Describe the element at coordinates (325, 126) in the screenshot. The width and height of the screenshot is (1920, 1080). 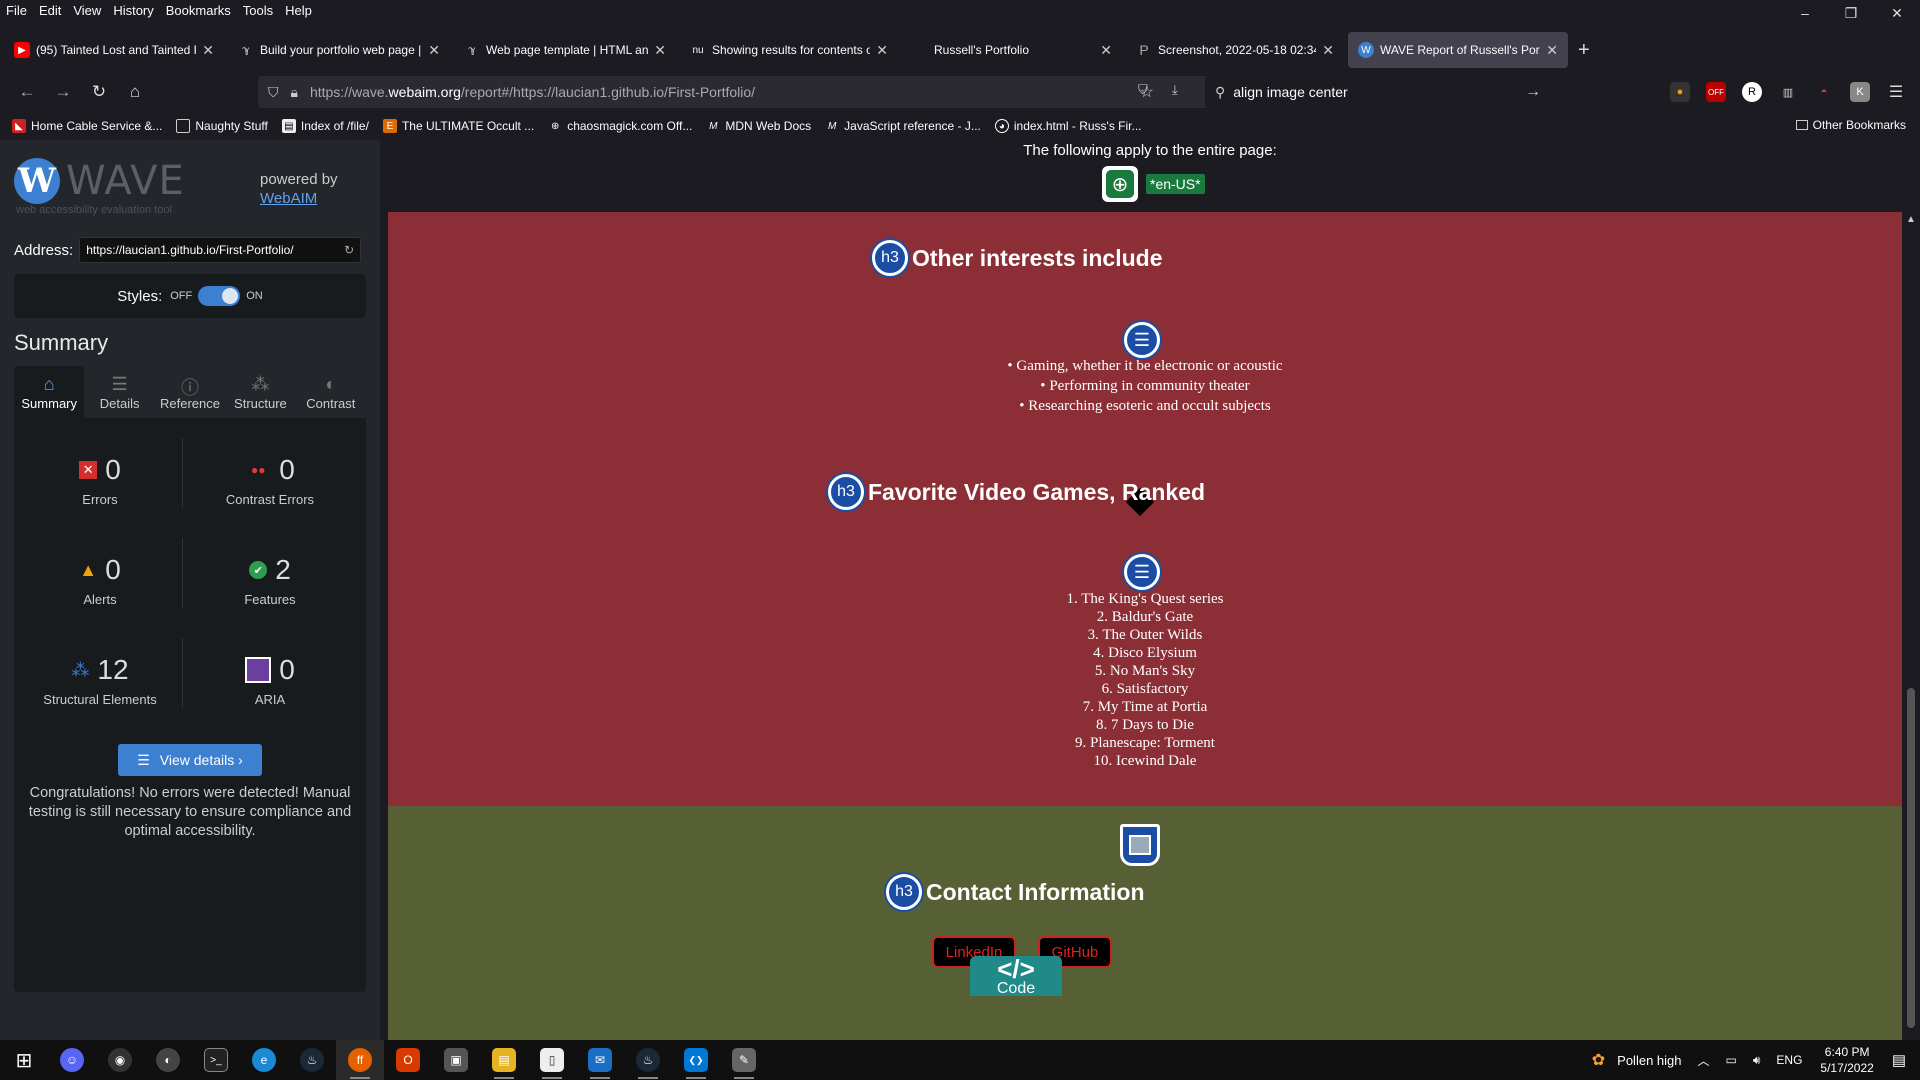
I see `bookmark-item: ▤ Index of /file/` at that location.